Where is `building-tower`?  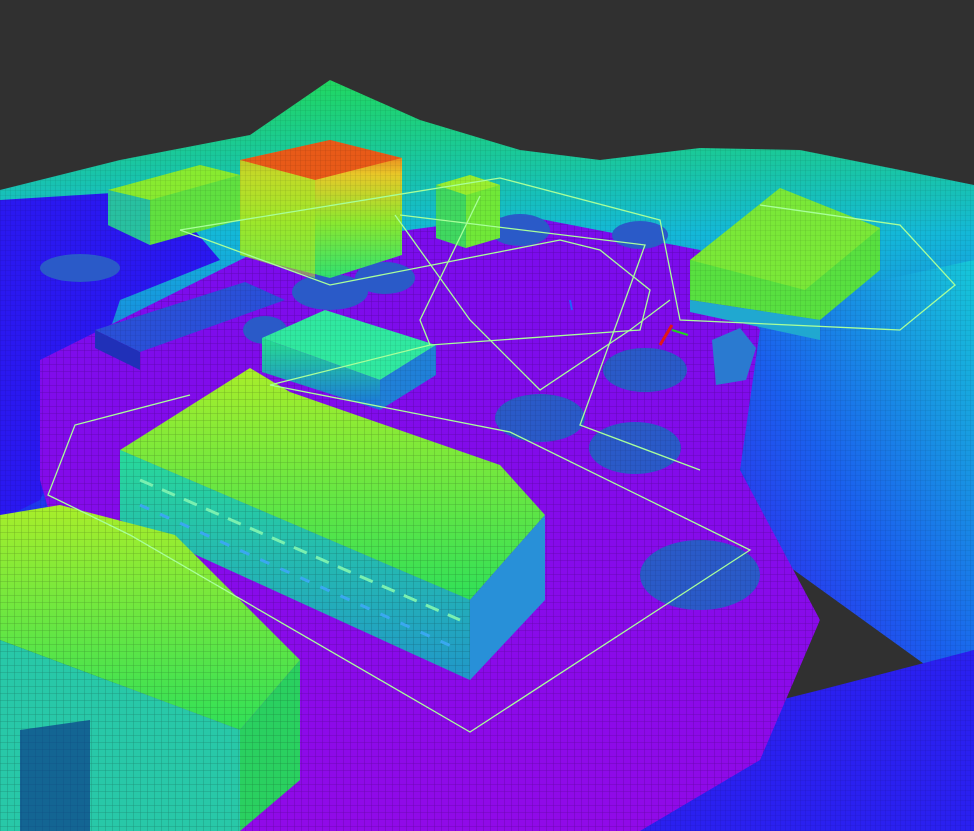
building-tower is located at coordinates (321, 209).